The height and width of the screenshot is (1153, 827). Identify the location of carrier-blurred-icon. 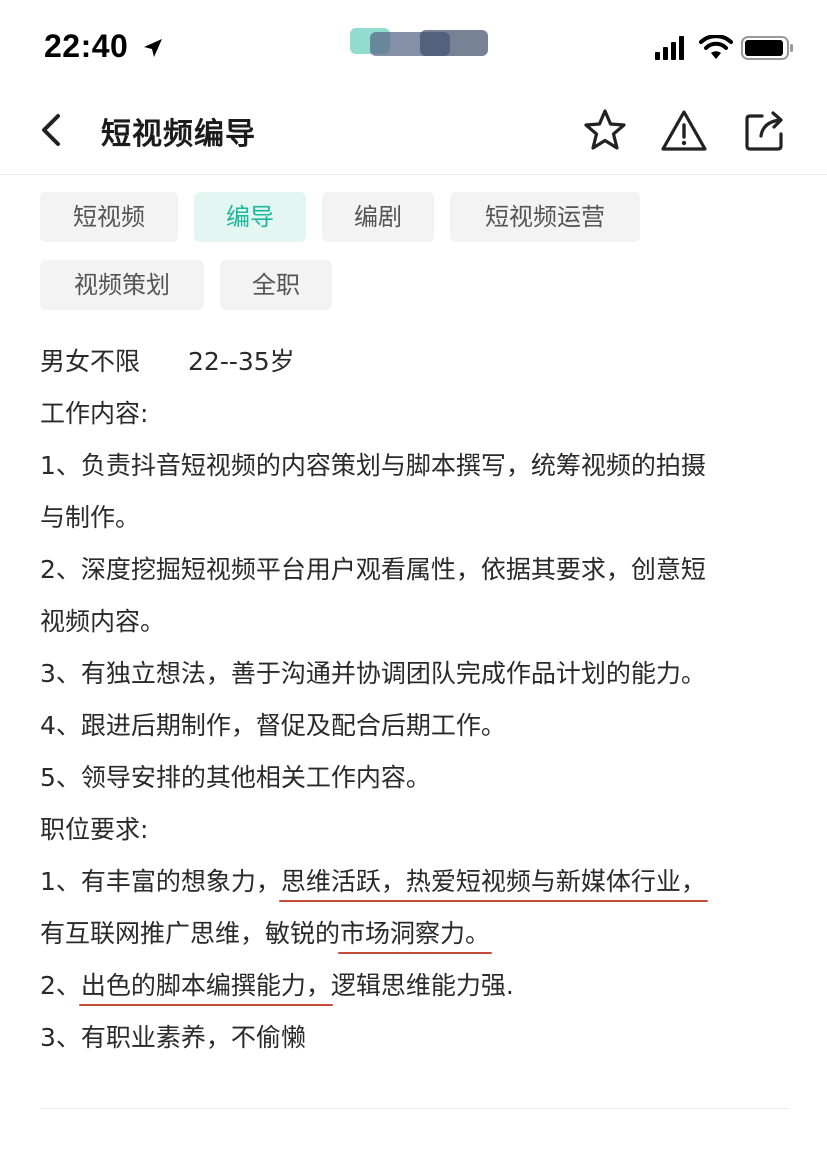
(419, 43).